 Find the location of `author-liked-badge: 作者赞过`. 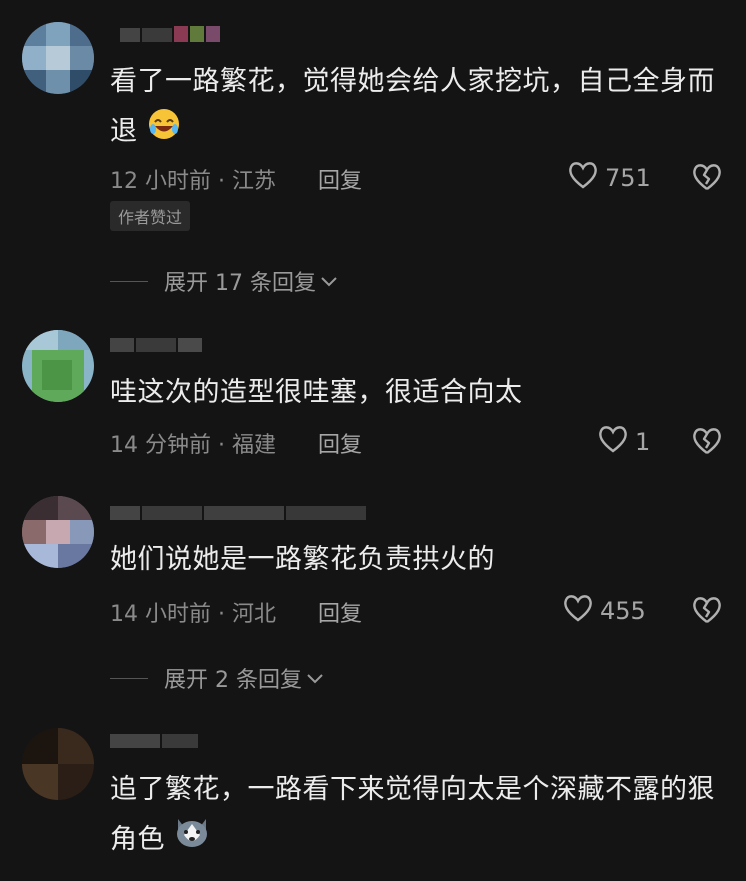

author-liked-badge: 作者赞过 is located at coordinates (150, 216).